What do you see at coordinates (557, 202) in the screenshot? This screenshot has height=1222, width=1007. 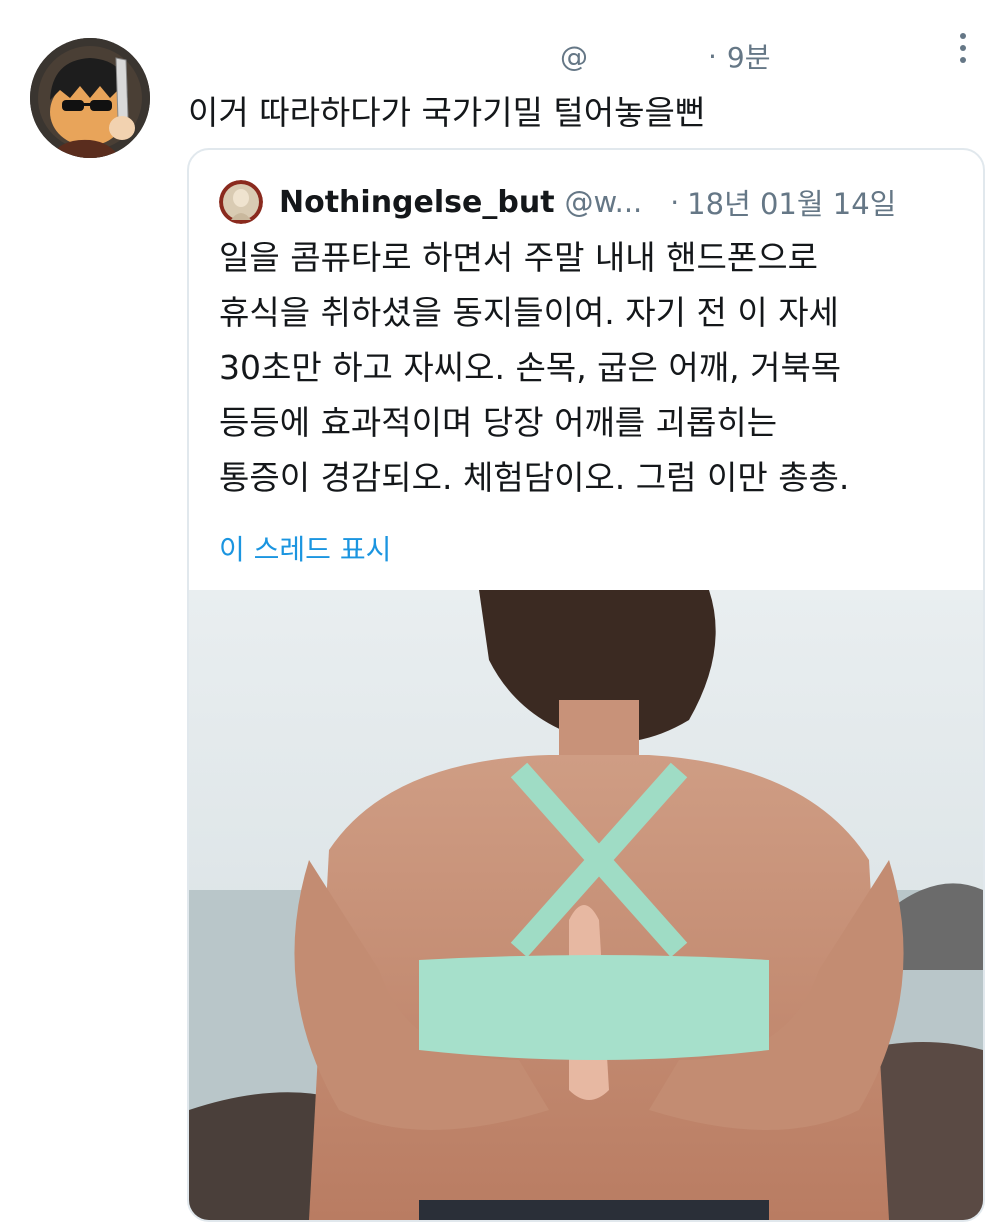 I see `quoted-tweet-header: Nothingelse_but @w... · 18년 01월 14일` at bounding box center [557, 202].